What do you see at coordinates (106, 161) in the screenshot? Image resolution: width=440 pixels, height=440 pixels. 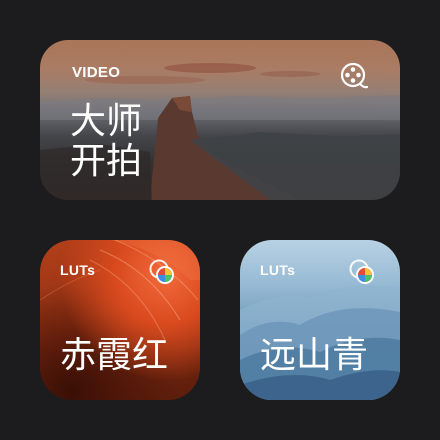 I see `video-title-line2: 开拍` at bounding box center [106, 161].